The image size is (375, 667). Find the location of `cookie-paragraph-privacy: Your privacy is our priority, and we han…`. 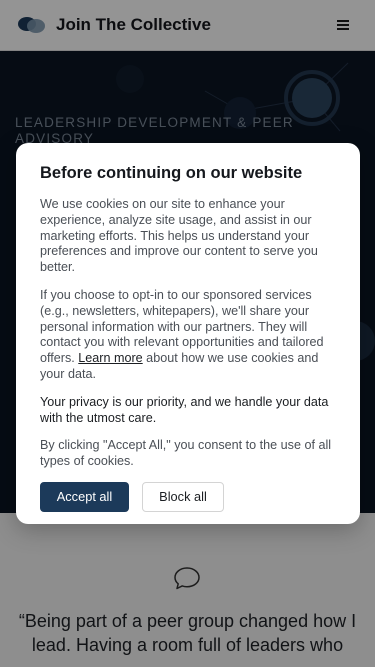

cookie-paragraph-privacy: Your privacy is our priority, and we han… is located at coordinates (184, 409).